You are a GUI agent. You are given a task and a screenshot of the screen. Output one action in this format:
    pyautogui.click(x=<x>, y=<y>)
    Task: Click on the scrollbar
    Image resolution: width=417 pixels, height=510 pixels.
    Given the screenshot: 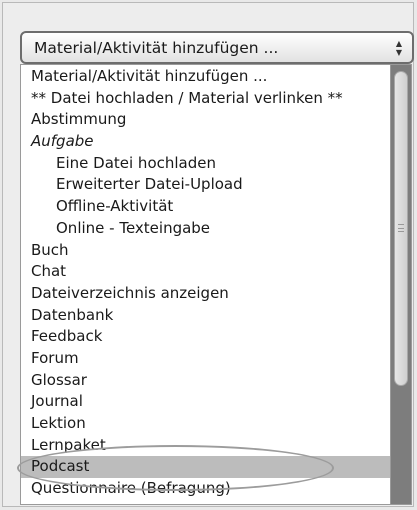 What is the action you would take?
    pyautogui.click(x=400, y=284)
    